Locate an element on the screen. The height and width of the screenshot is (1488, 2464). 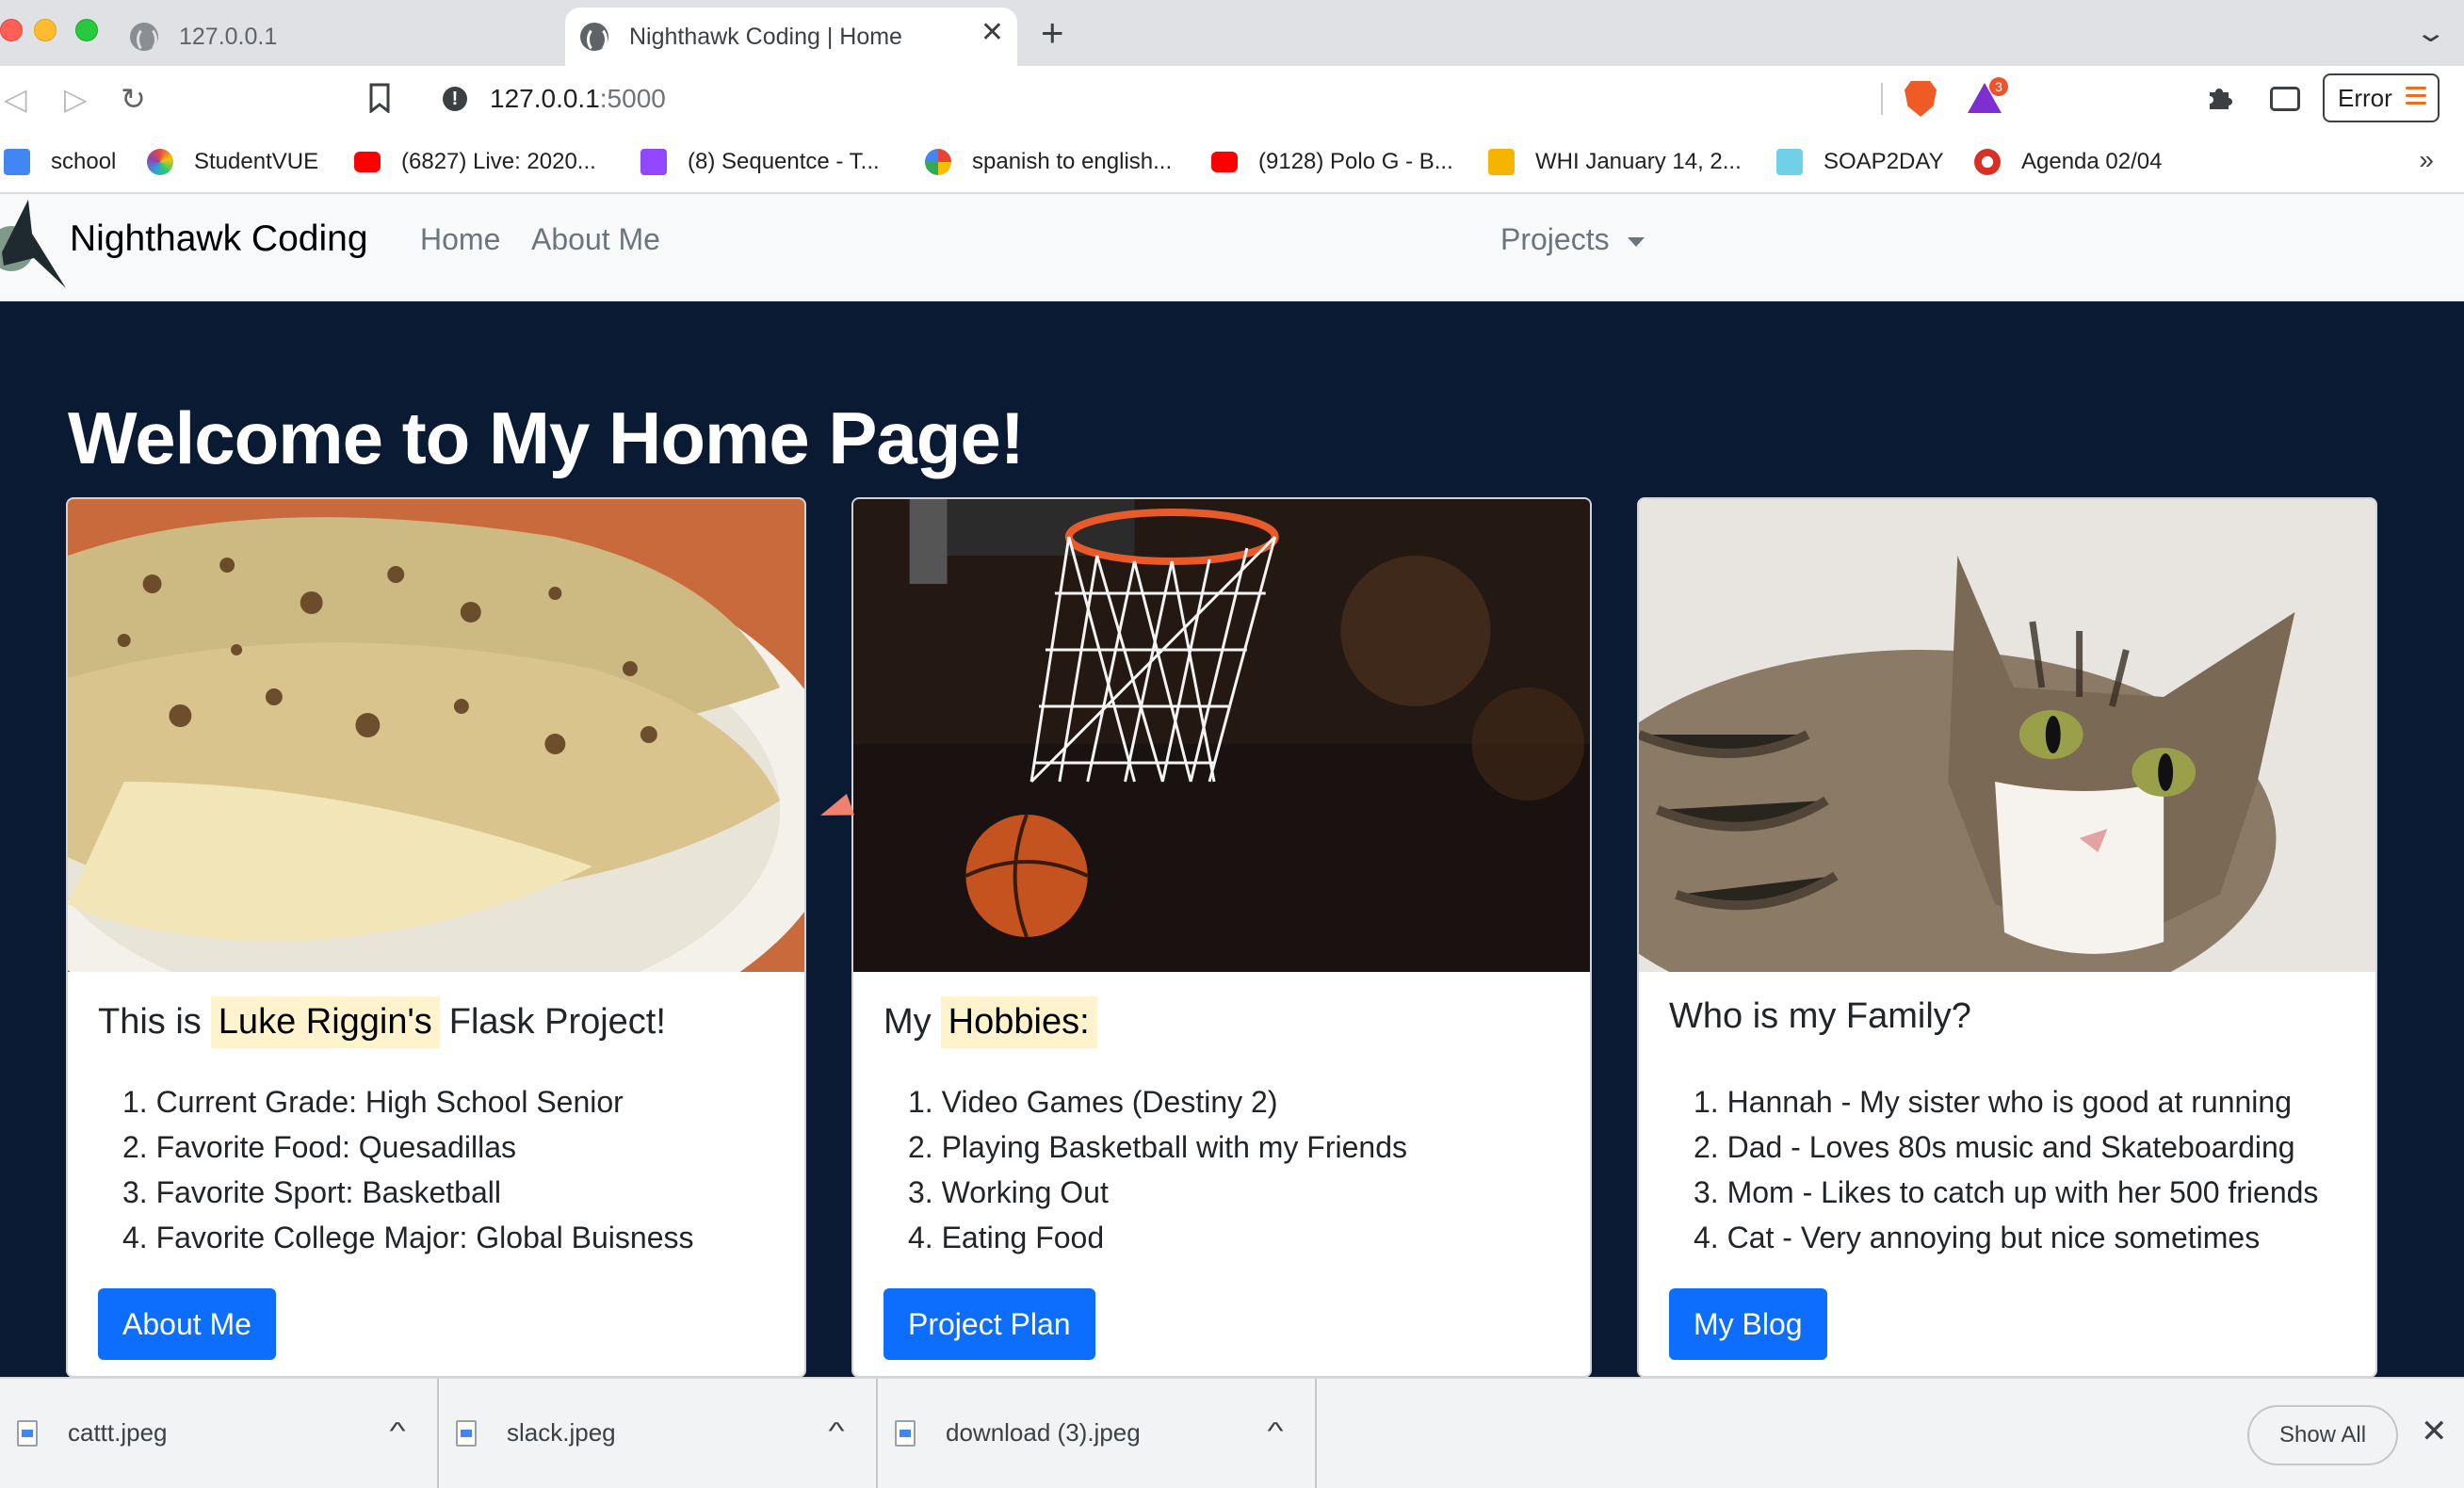
google-docs-icon is located at coordinates (17, 162).